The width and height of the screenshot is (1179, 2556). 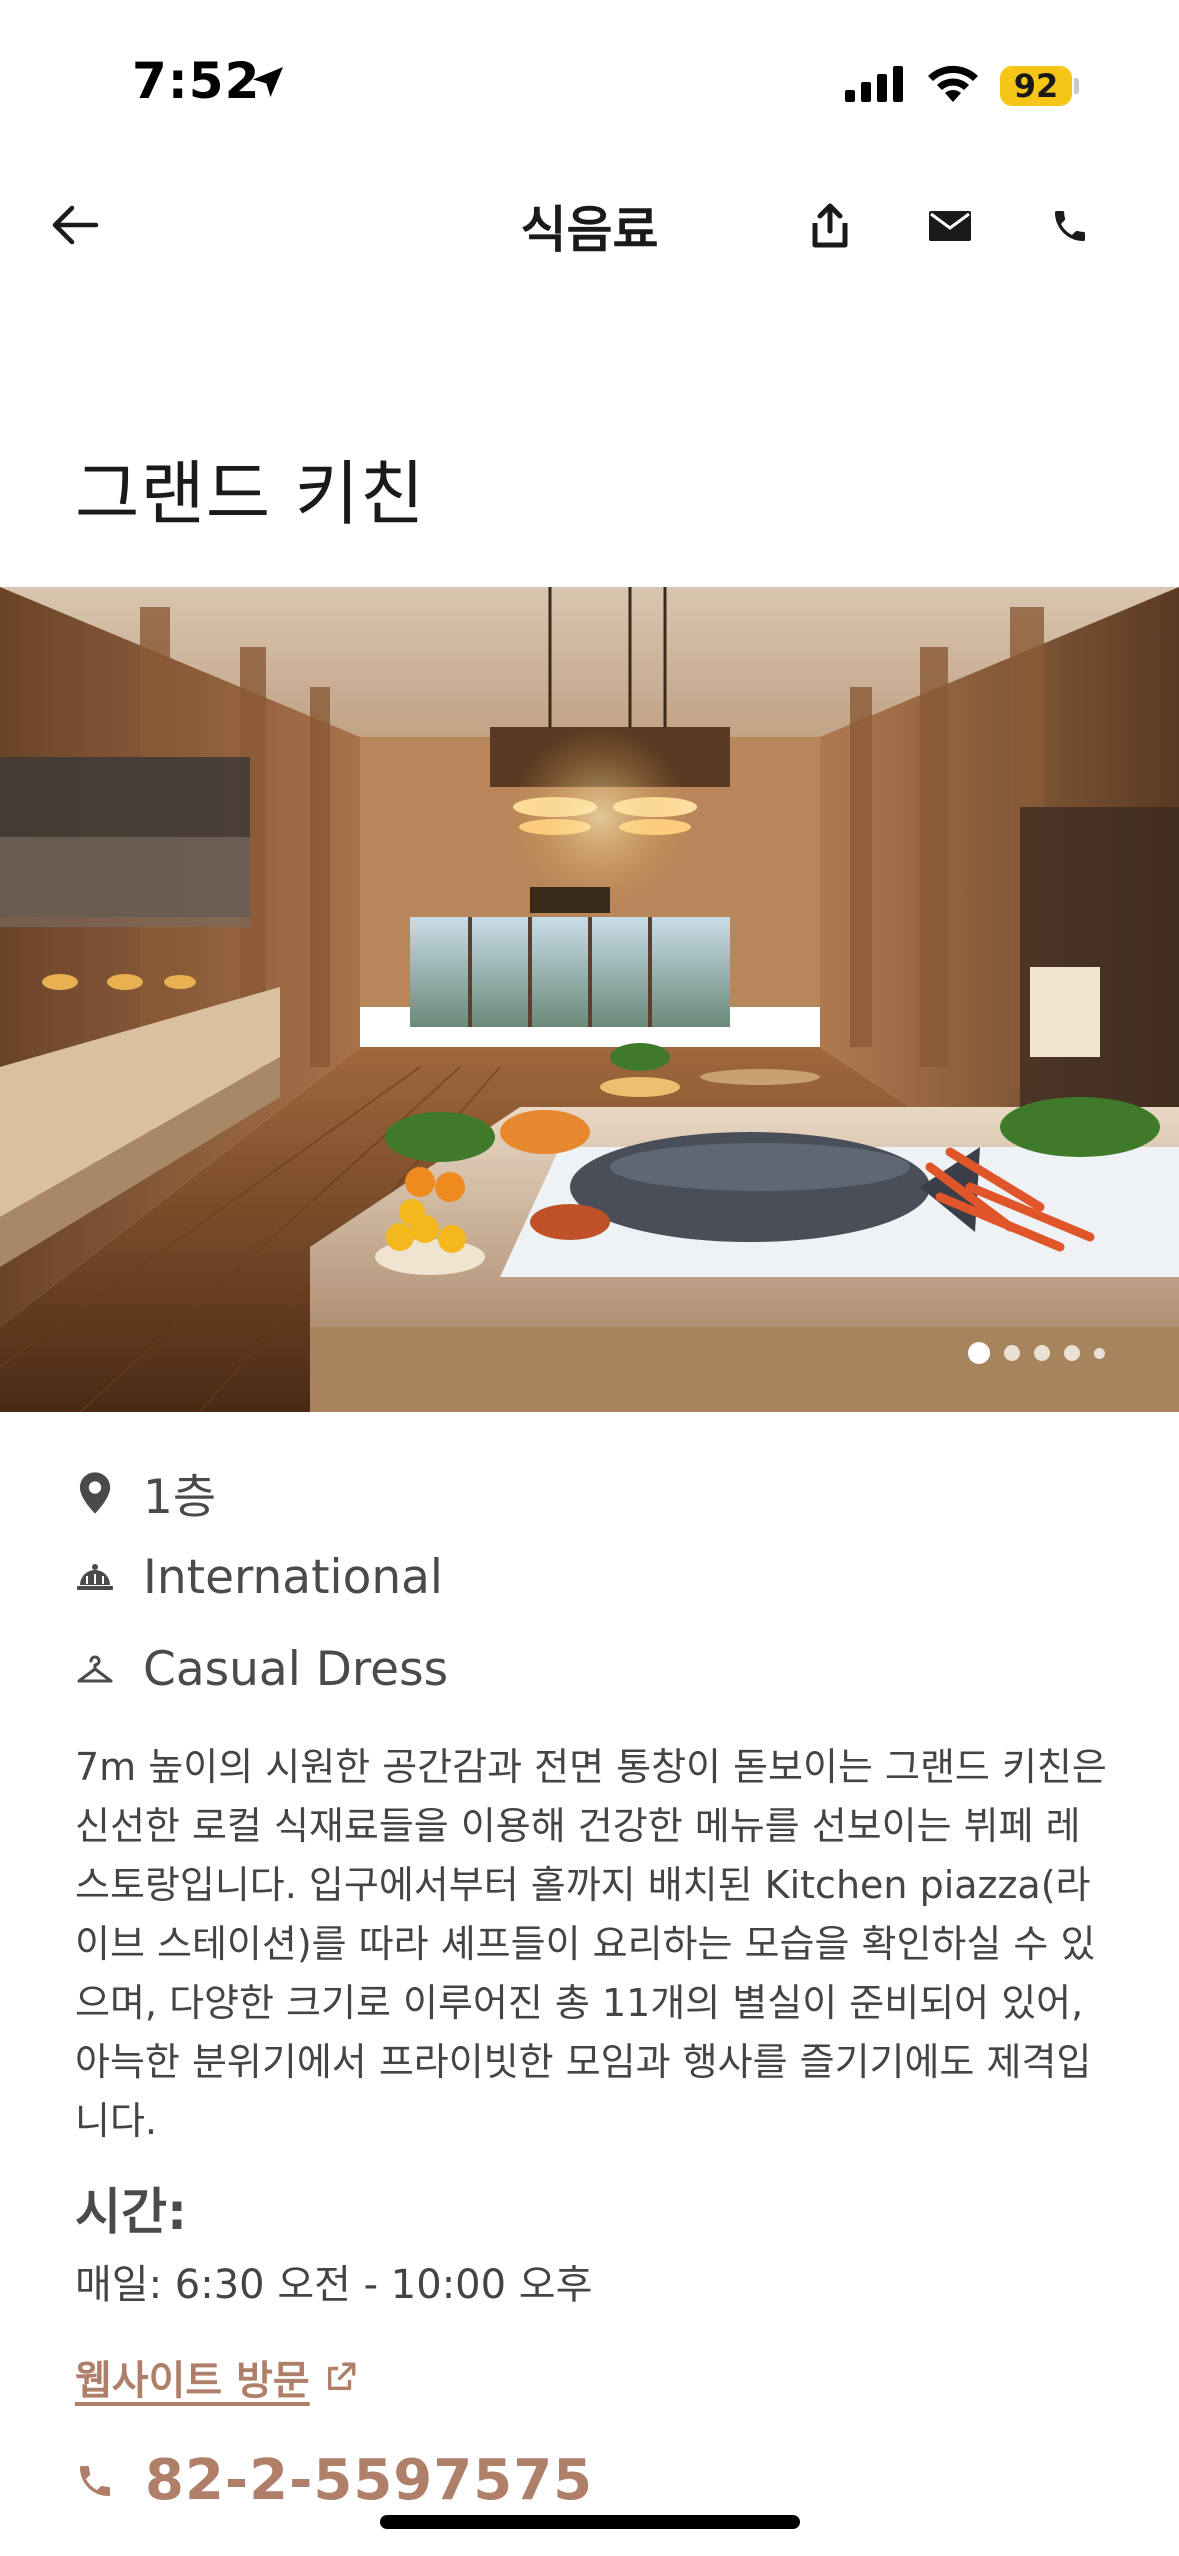 I want to click on share-icon, so click(x=830, y=225).